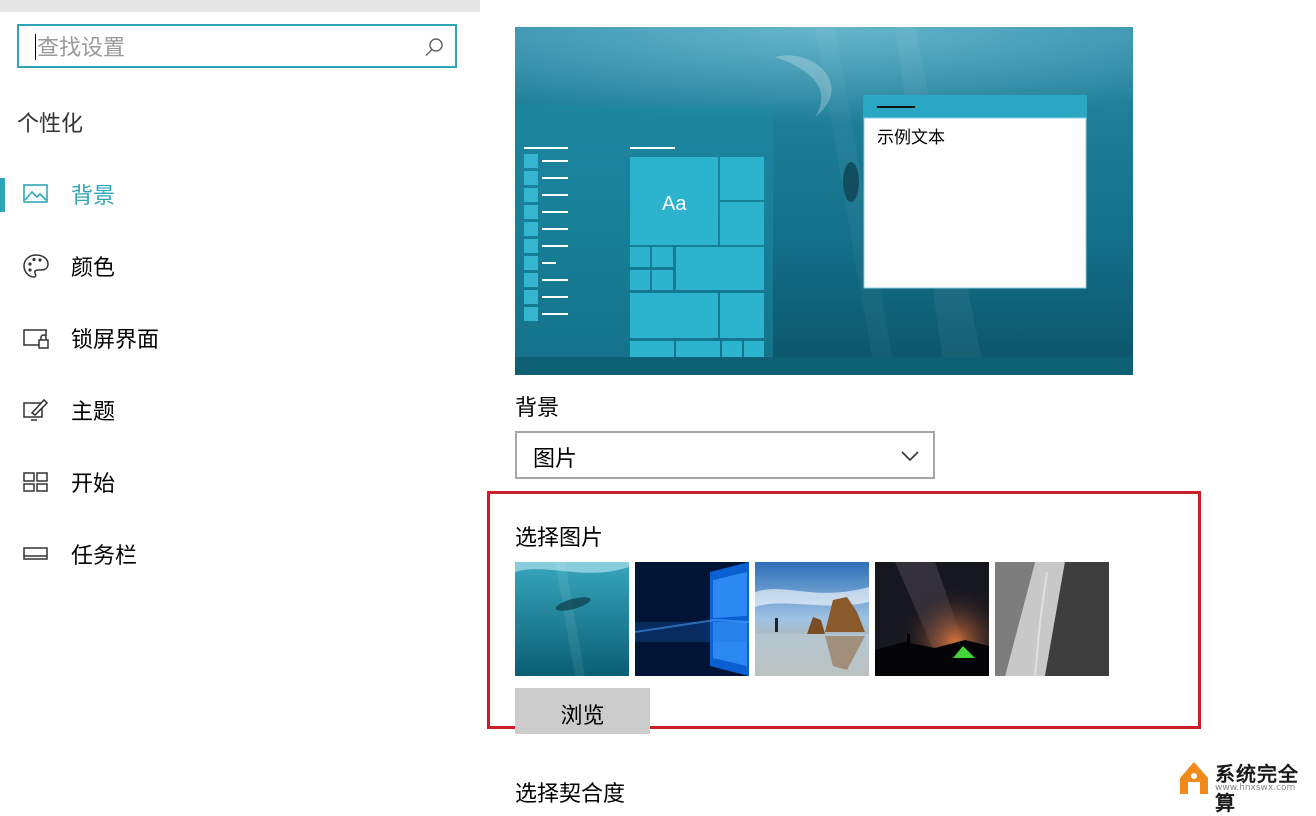 The height and width of the screenshot is (816, 1316). Describe the element at coordinates (36, 266) in the screenshot. I see `palette-icon` at that location.